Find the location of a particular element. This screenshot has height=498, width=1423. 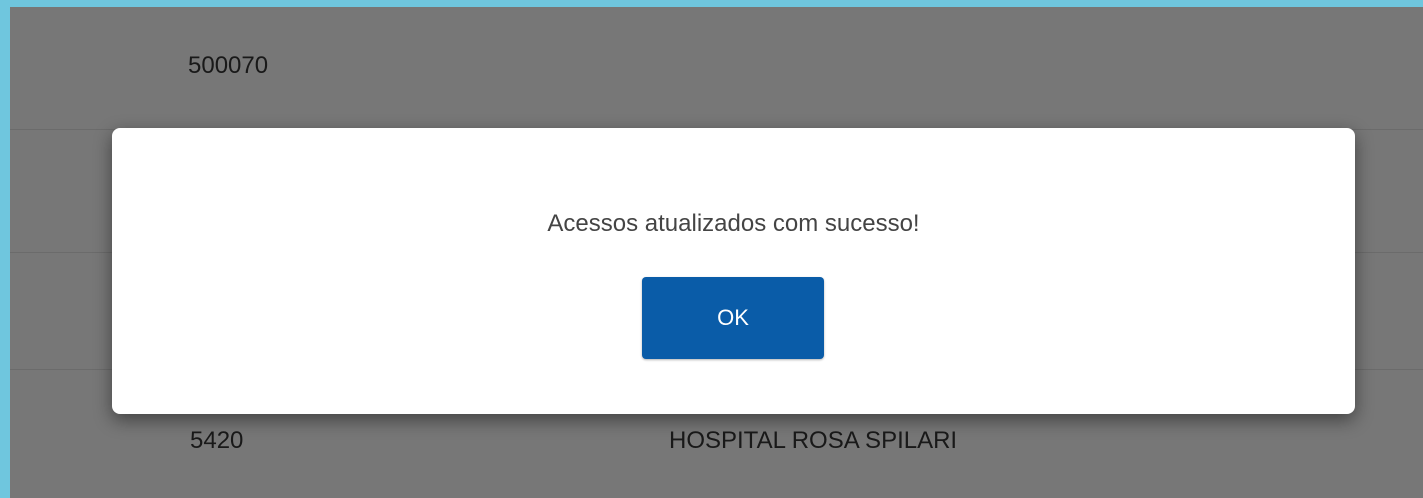

ok-button: OK is located at coordinates (733, 318).